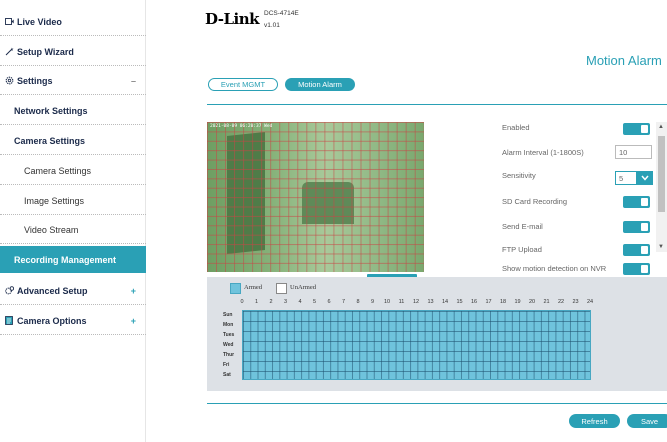 The height and width of the screenshot is (442, 667). Describe the element at coordinates (532, 302) in the screenshot. I see `hour-label: 20` at that location.